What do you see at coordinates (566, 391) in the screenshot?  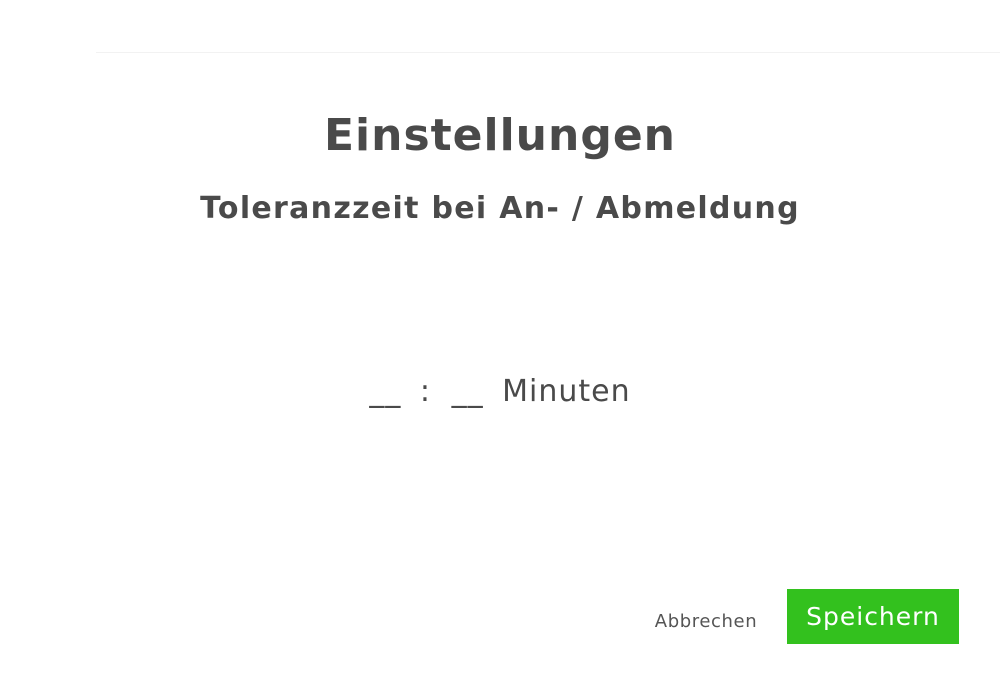 I see `time-unit-label: Minuten` at bounding box center [566, 391].